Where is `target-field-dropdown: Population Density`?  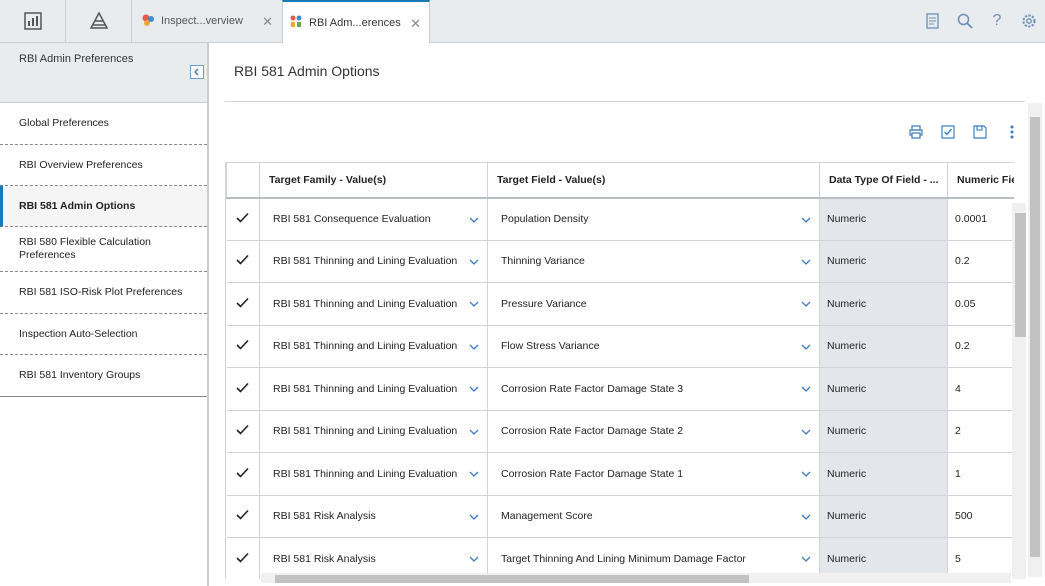 target-field-dropdown: Population Density is located at coordinates (653, 219).